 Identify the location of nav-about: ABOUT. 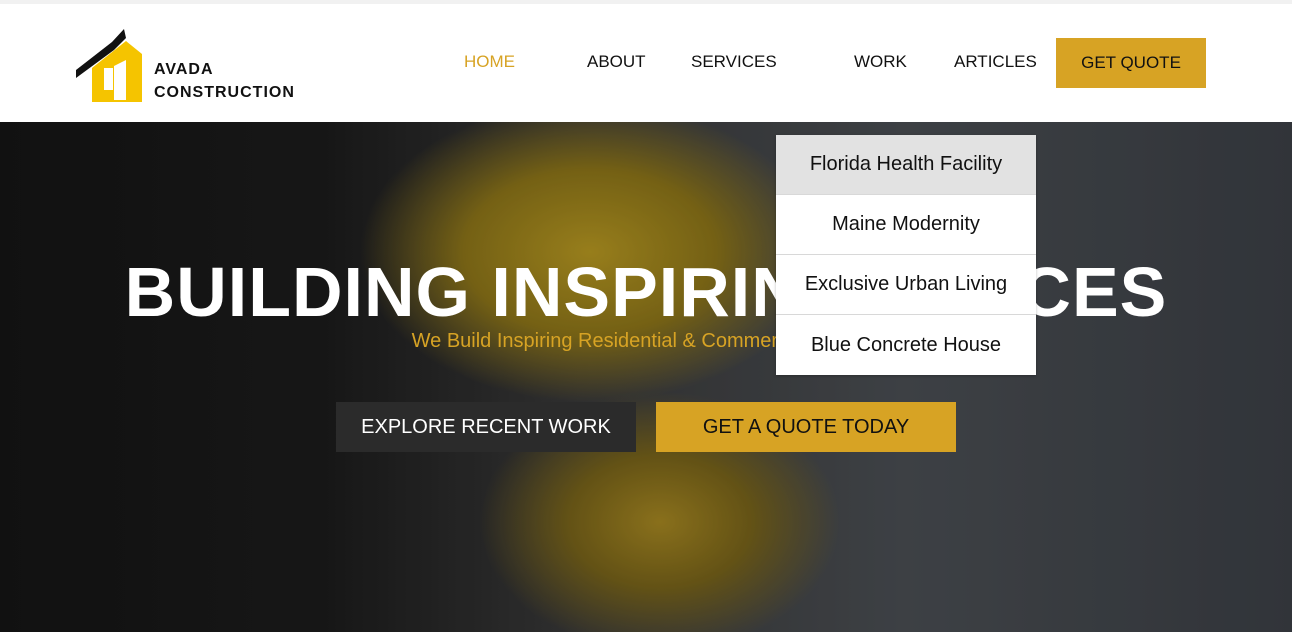
(616, 62).